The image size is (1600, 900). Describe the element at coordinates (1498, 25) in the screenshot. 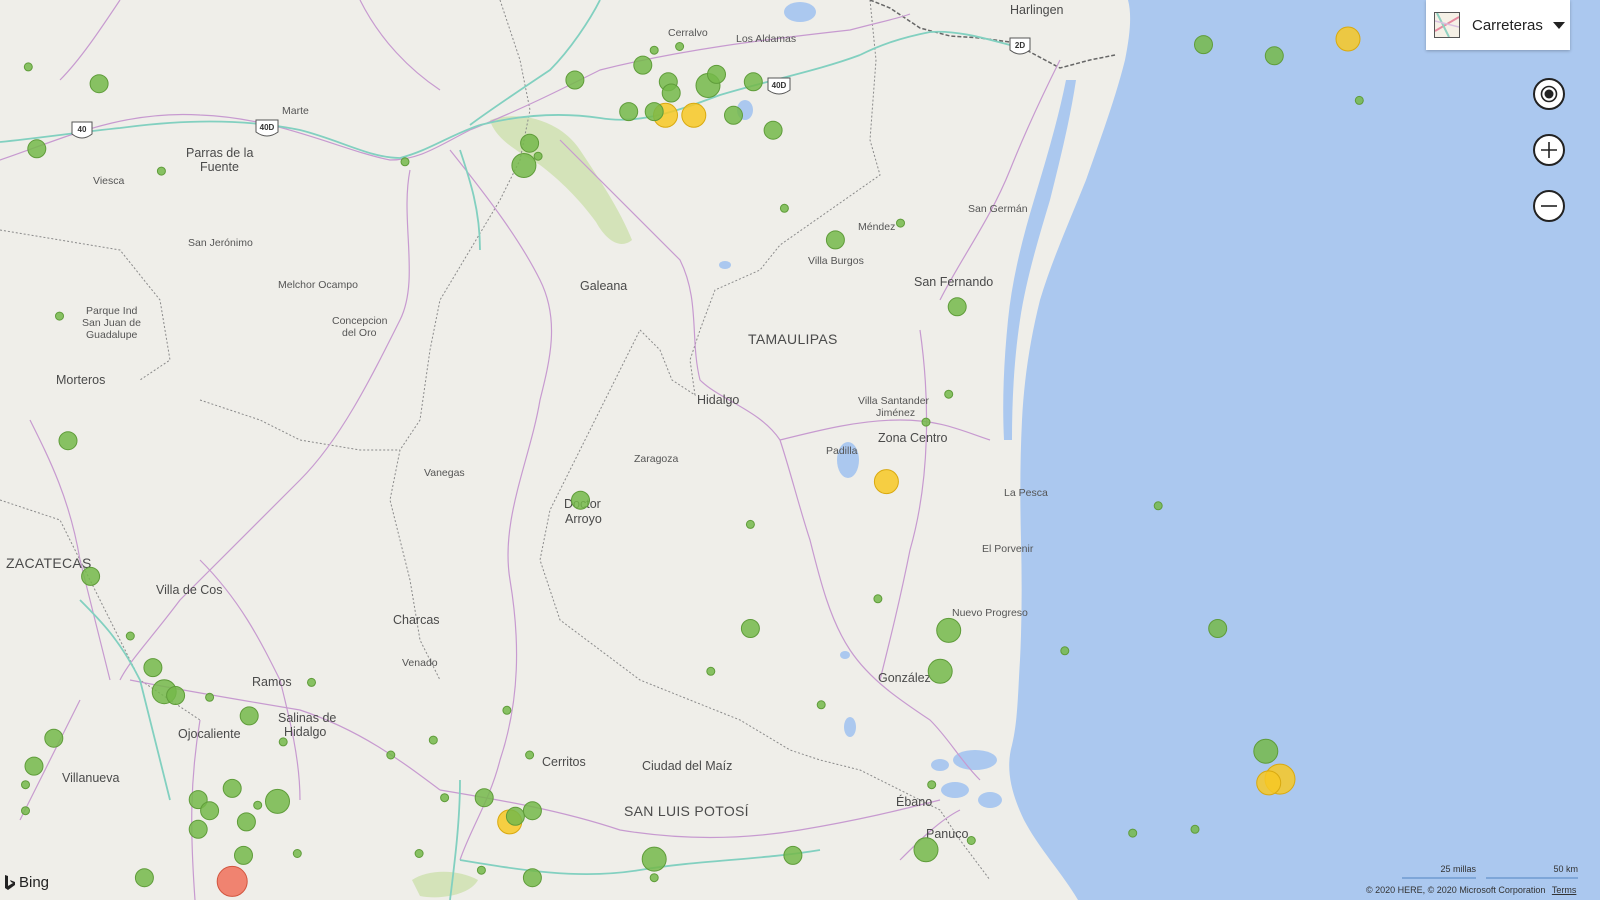

I see `map-style-selector: Carreteras` at that location.